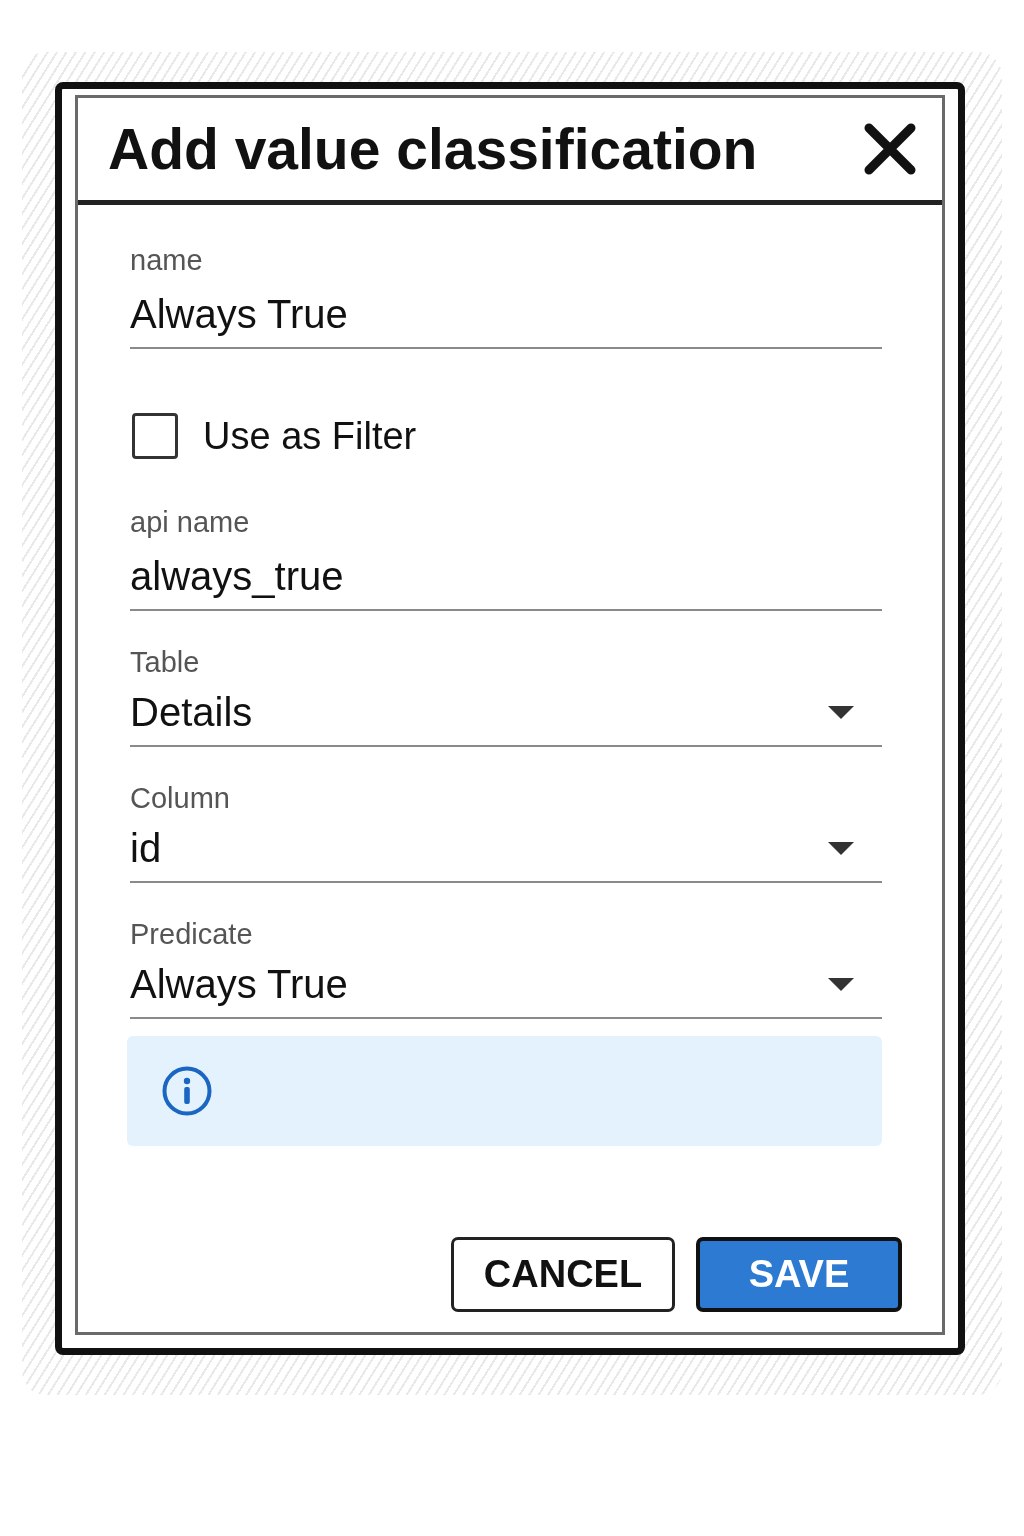 The width and height of the screenshot is (1024, 1536). Describe the element at coordinates (165, 662) in the screenshot. I see `field-label: Table` at that location.